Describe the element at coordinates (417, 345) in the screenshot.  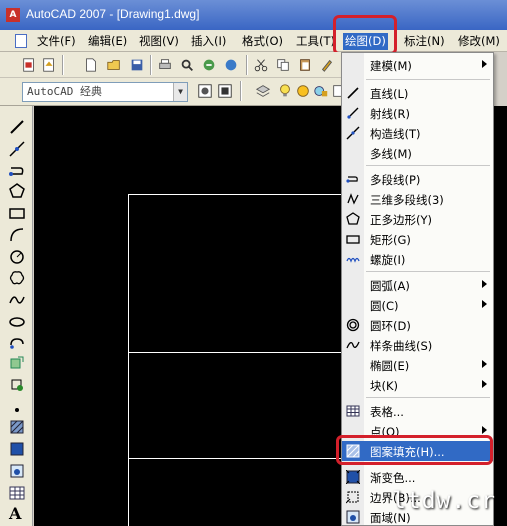
I see `menu-item-spline: 样条曲线(S)` at that location.